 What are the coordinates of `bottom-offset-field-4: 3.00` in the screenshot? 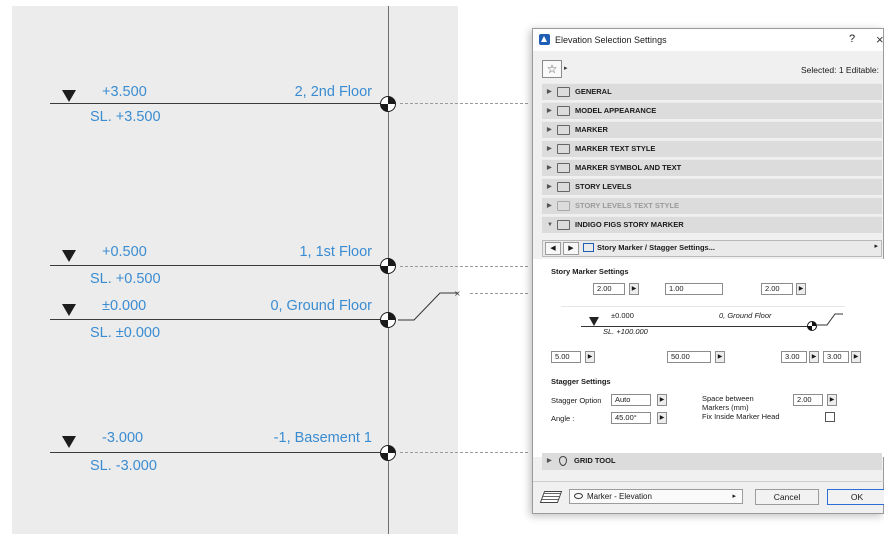 It's located at (836, 357).